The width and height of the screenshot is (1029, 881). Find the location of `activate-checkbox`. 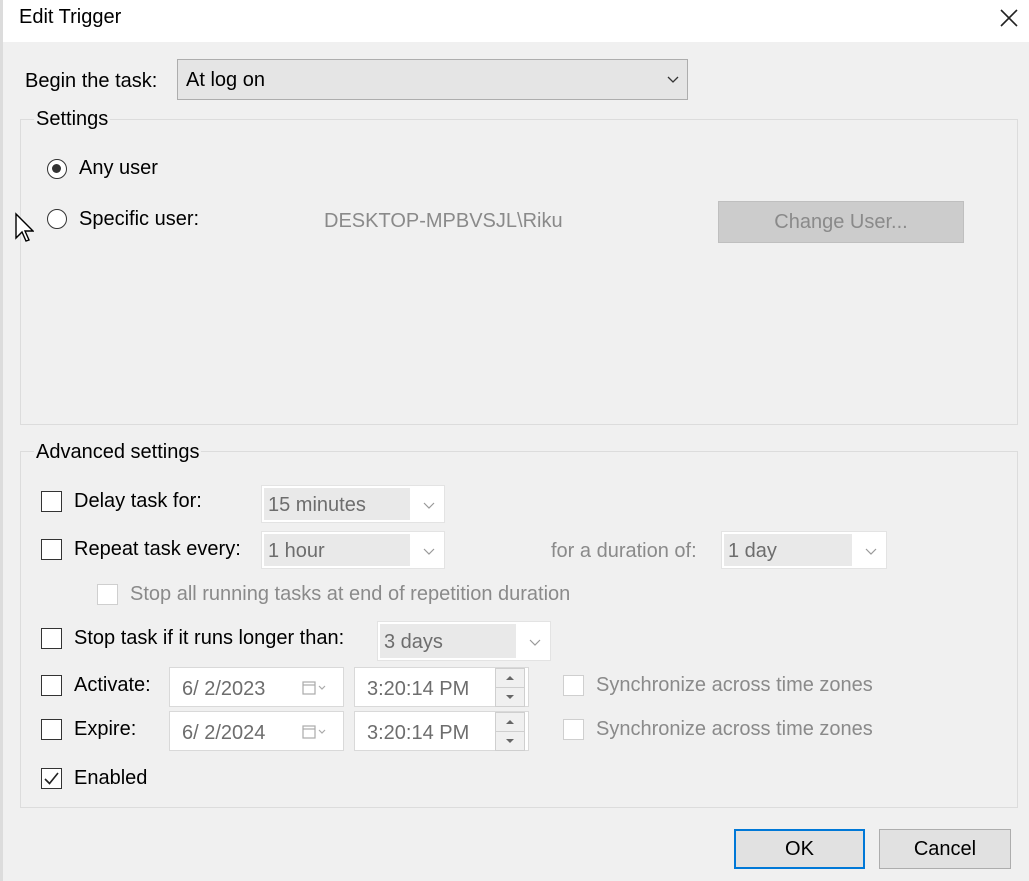

activate-checkbox is located at coordinates (51, 685).